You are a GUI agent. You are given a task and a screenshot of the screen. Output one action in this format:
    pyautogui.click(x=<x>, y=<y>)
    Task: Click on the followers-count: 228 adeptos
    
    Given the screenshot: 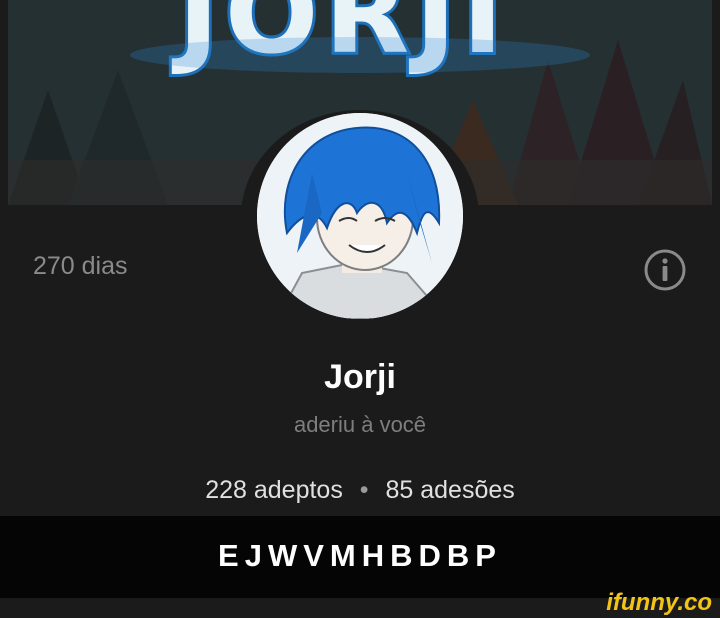 What is the action you would take?
    pyautogui.click(x=274, y=490)
    